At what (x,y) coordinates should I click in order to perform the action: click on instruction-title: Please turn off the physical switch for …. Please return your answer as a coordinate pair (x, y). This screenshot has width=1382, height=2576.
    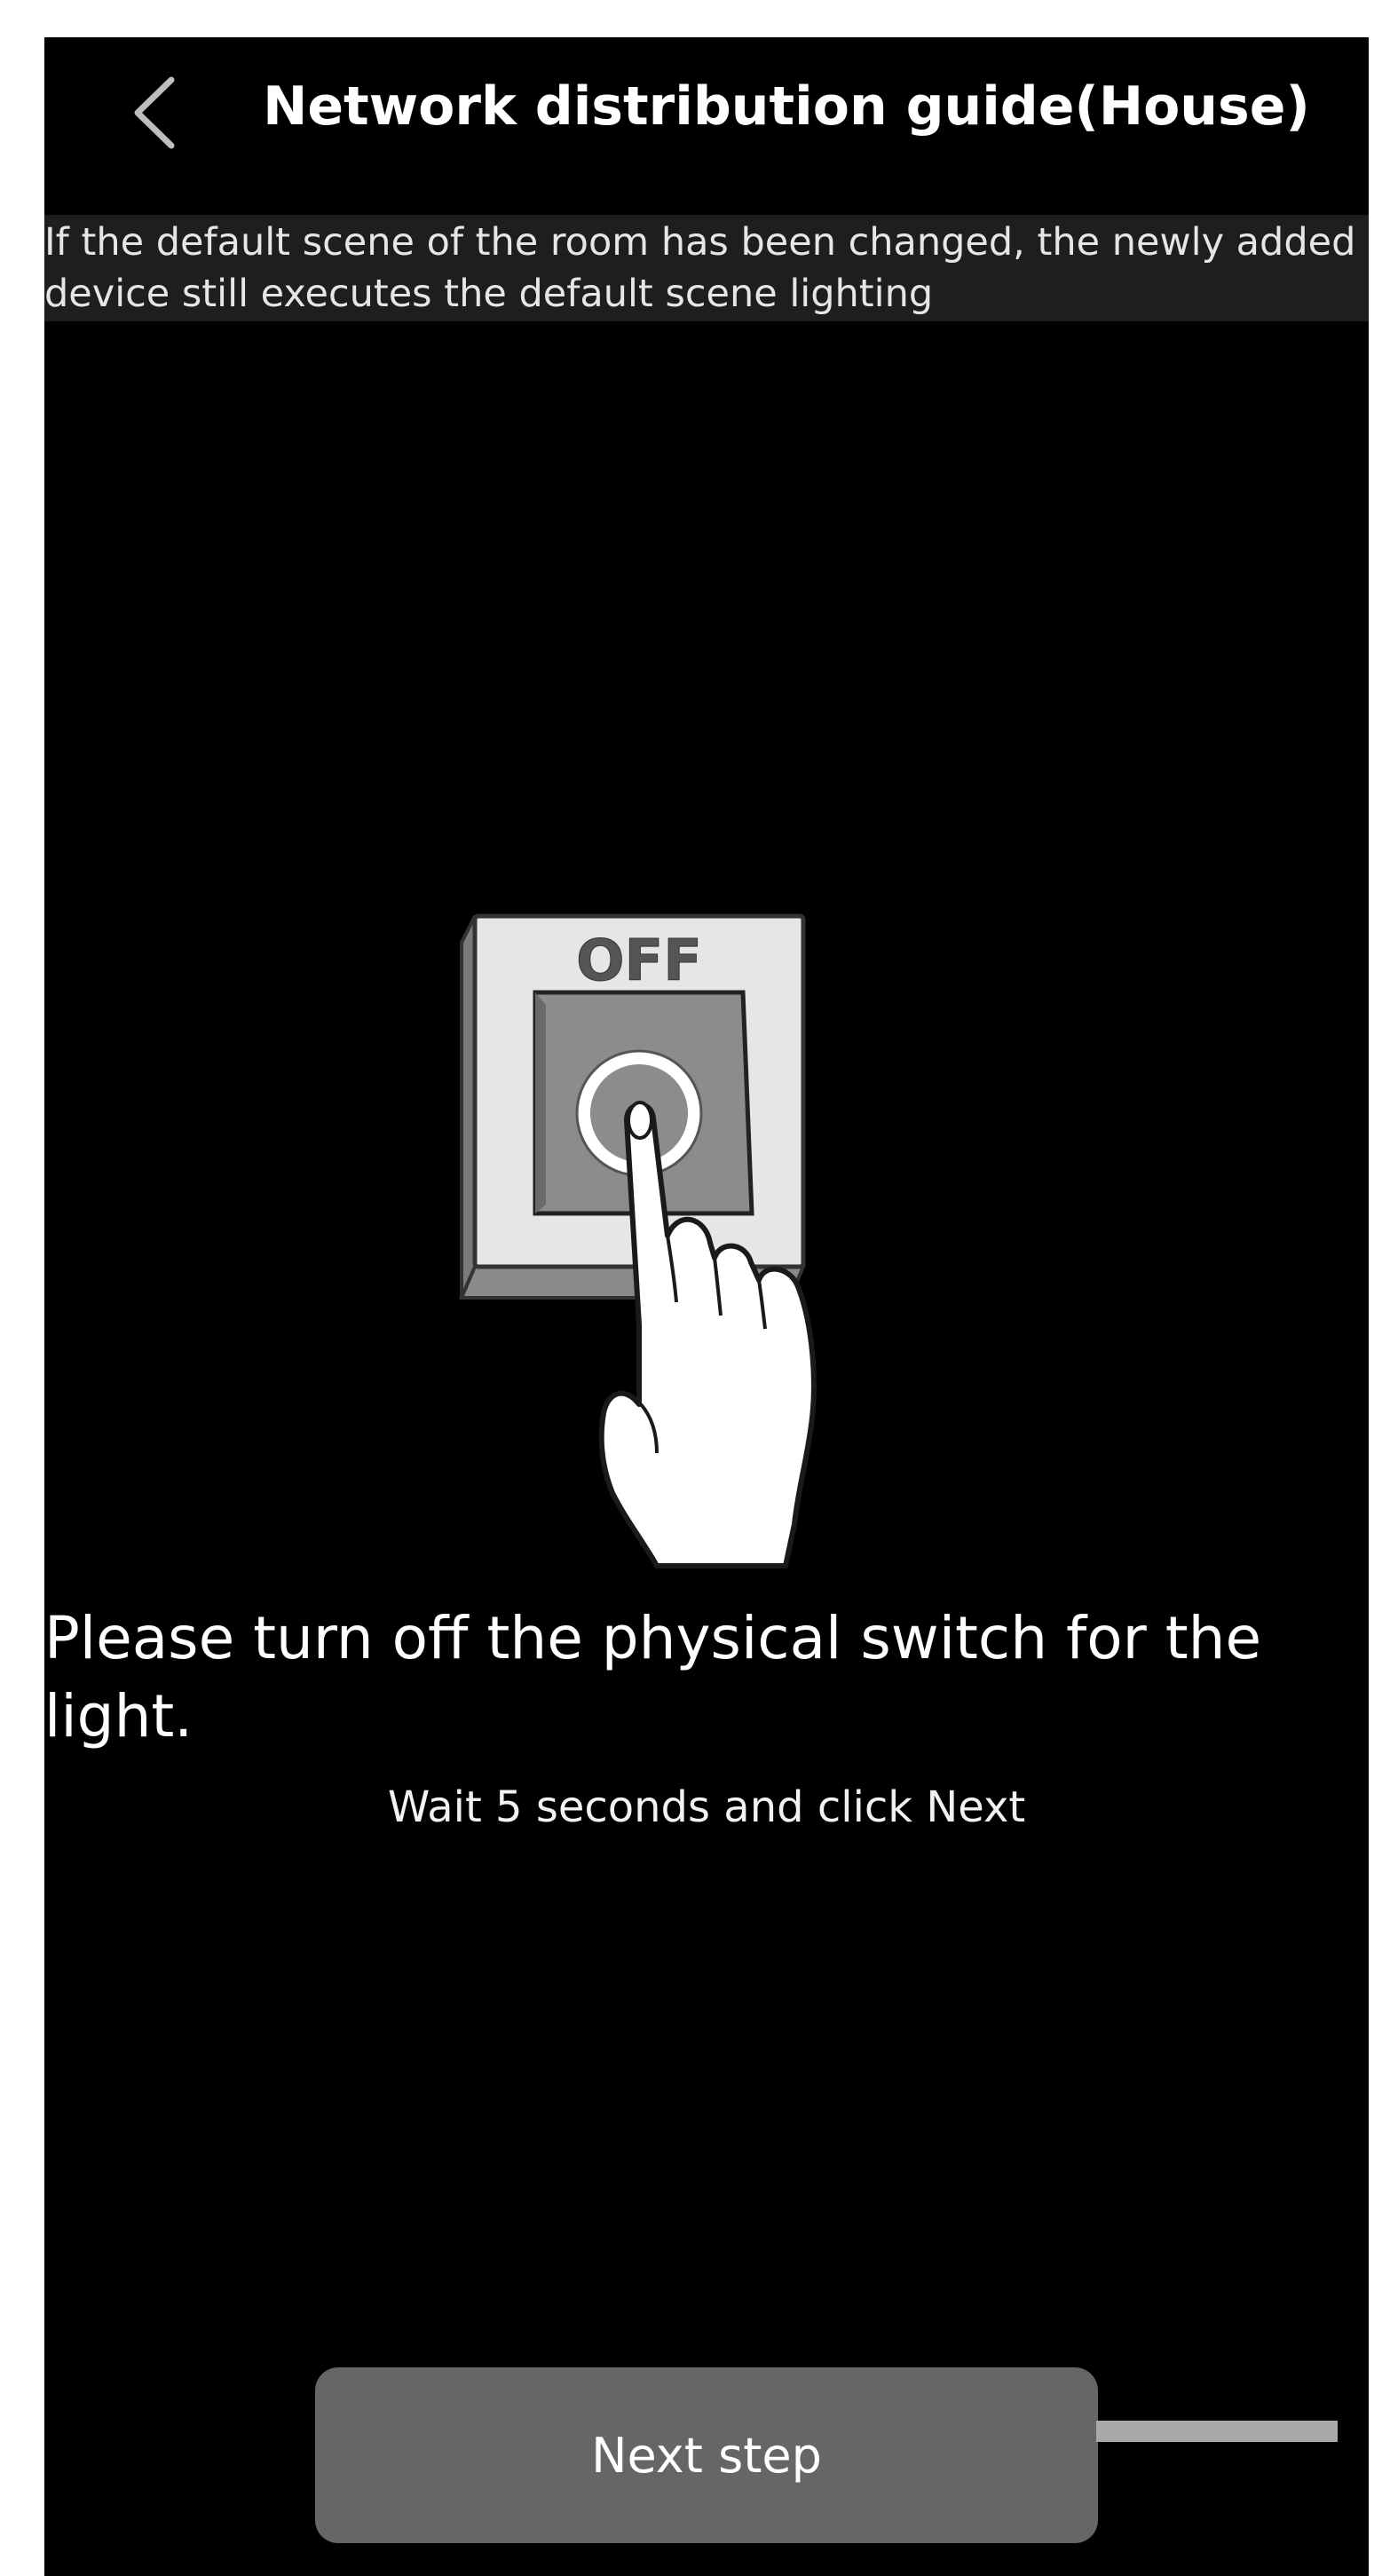
    Looking at the image, I should click on (653, 1677).